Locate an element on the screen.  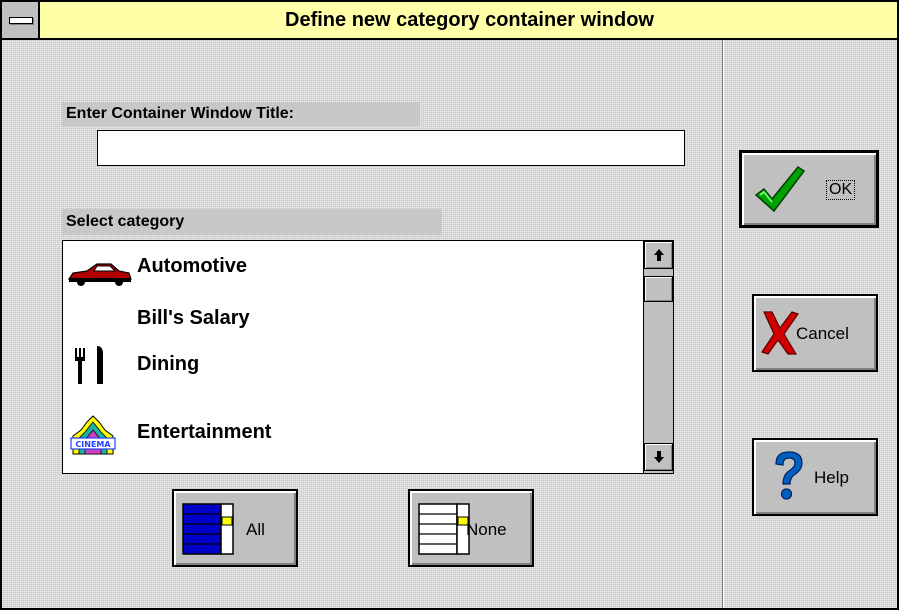
list-none-icon is located at coordinates (444, 529).